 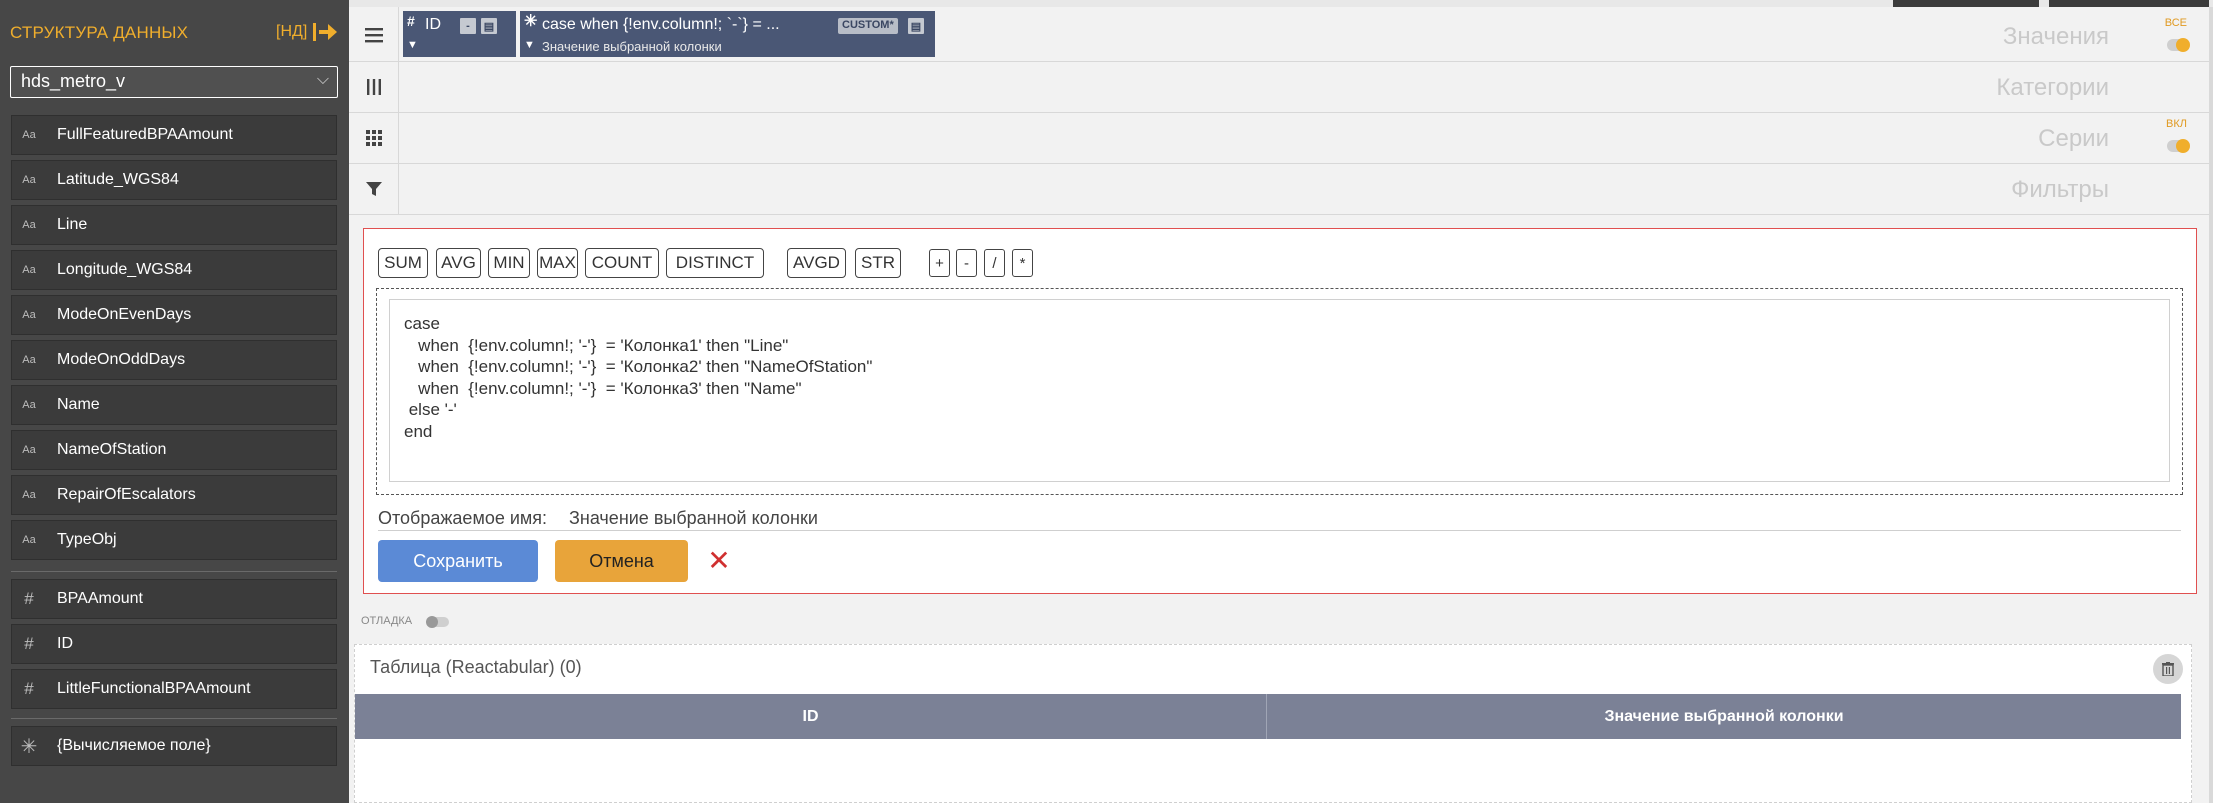 I want to click on categories-shelf: Категории, so click(x=1279, y=87).